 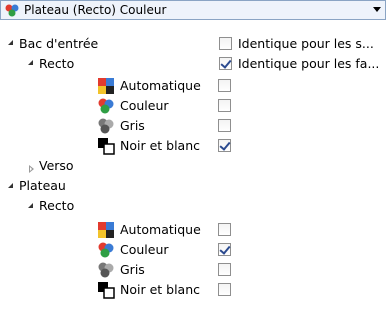 I want to click on auto-checkbox-plateau, so click(x=224, y=229).